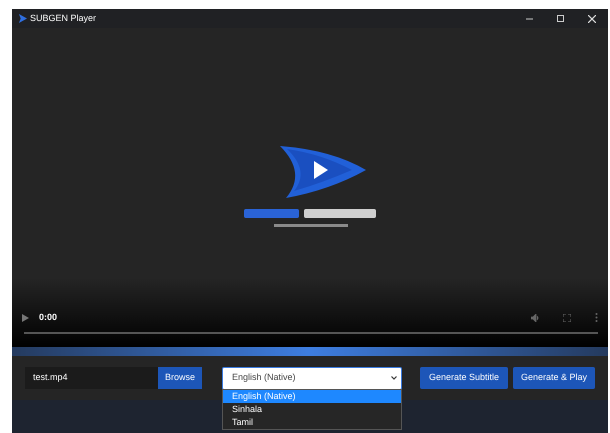 The image size is (610, 433). Describe the element at coordinates (596, 317) in the screenshot. I see `more-options-icon` at that location.